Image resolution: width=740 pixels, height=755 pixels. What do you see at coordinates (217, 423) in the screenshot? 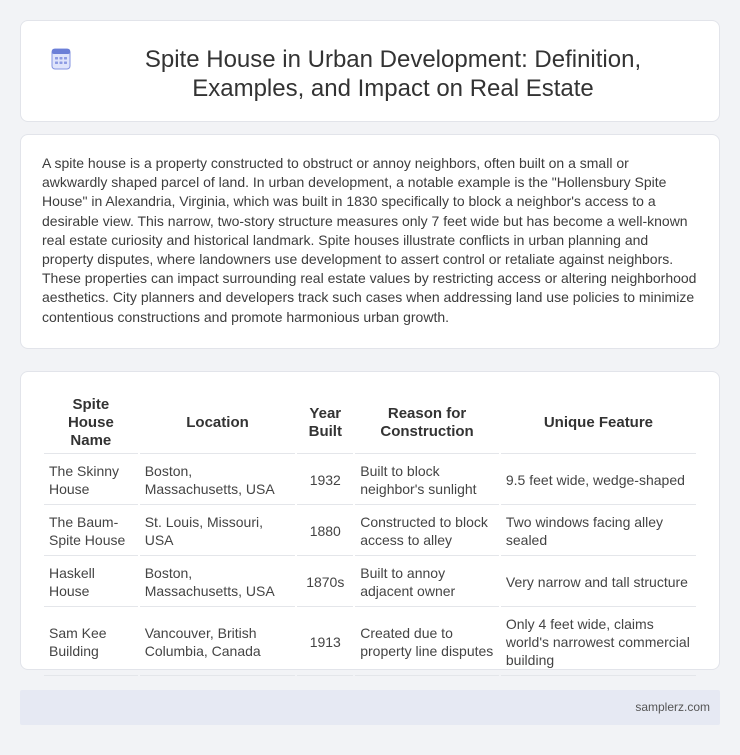
I see `header-location: Location` at bounding box center [217, 423].